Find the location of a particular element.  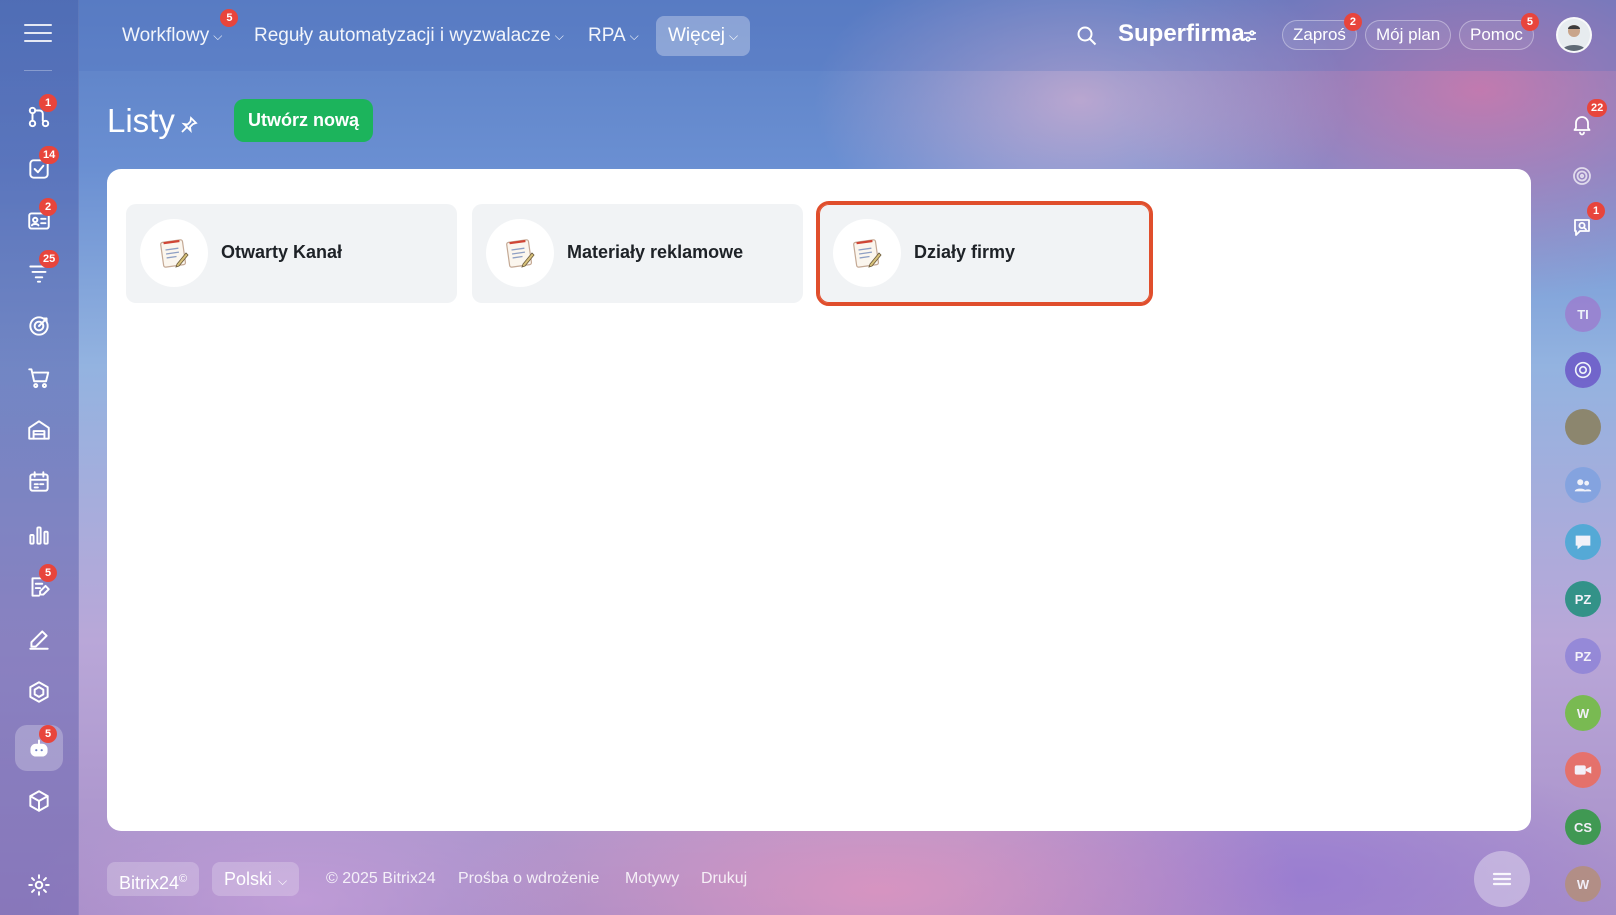

language-select: Polski ⌵ is located at coordinates (256, 879).